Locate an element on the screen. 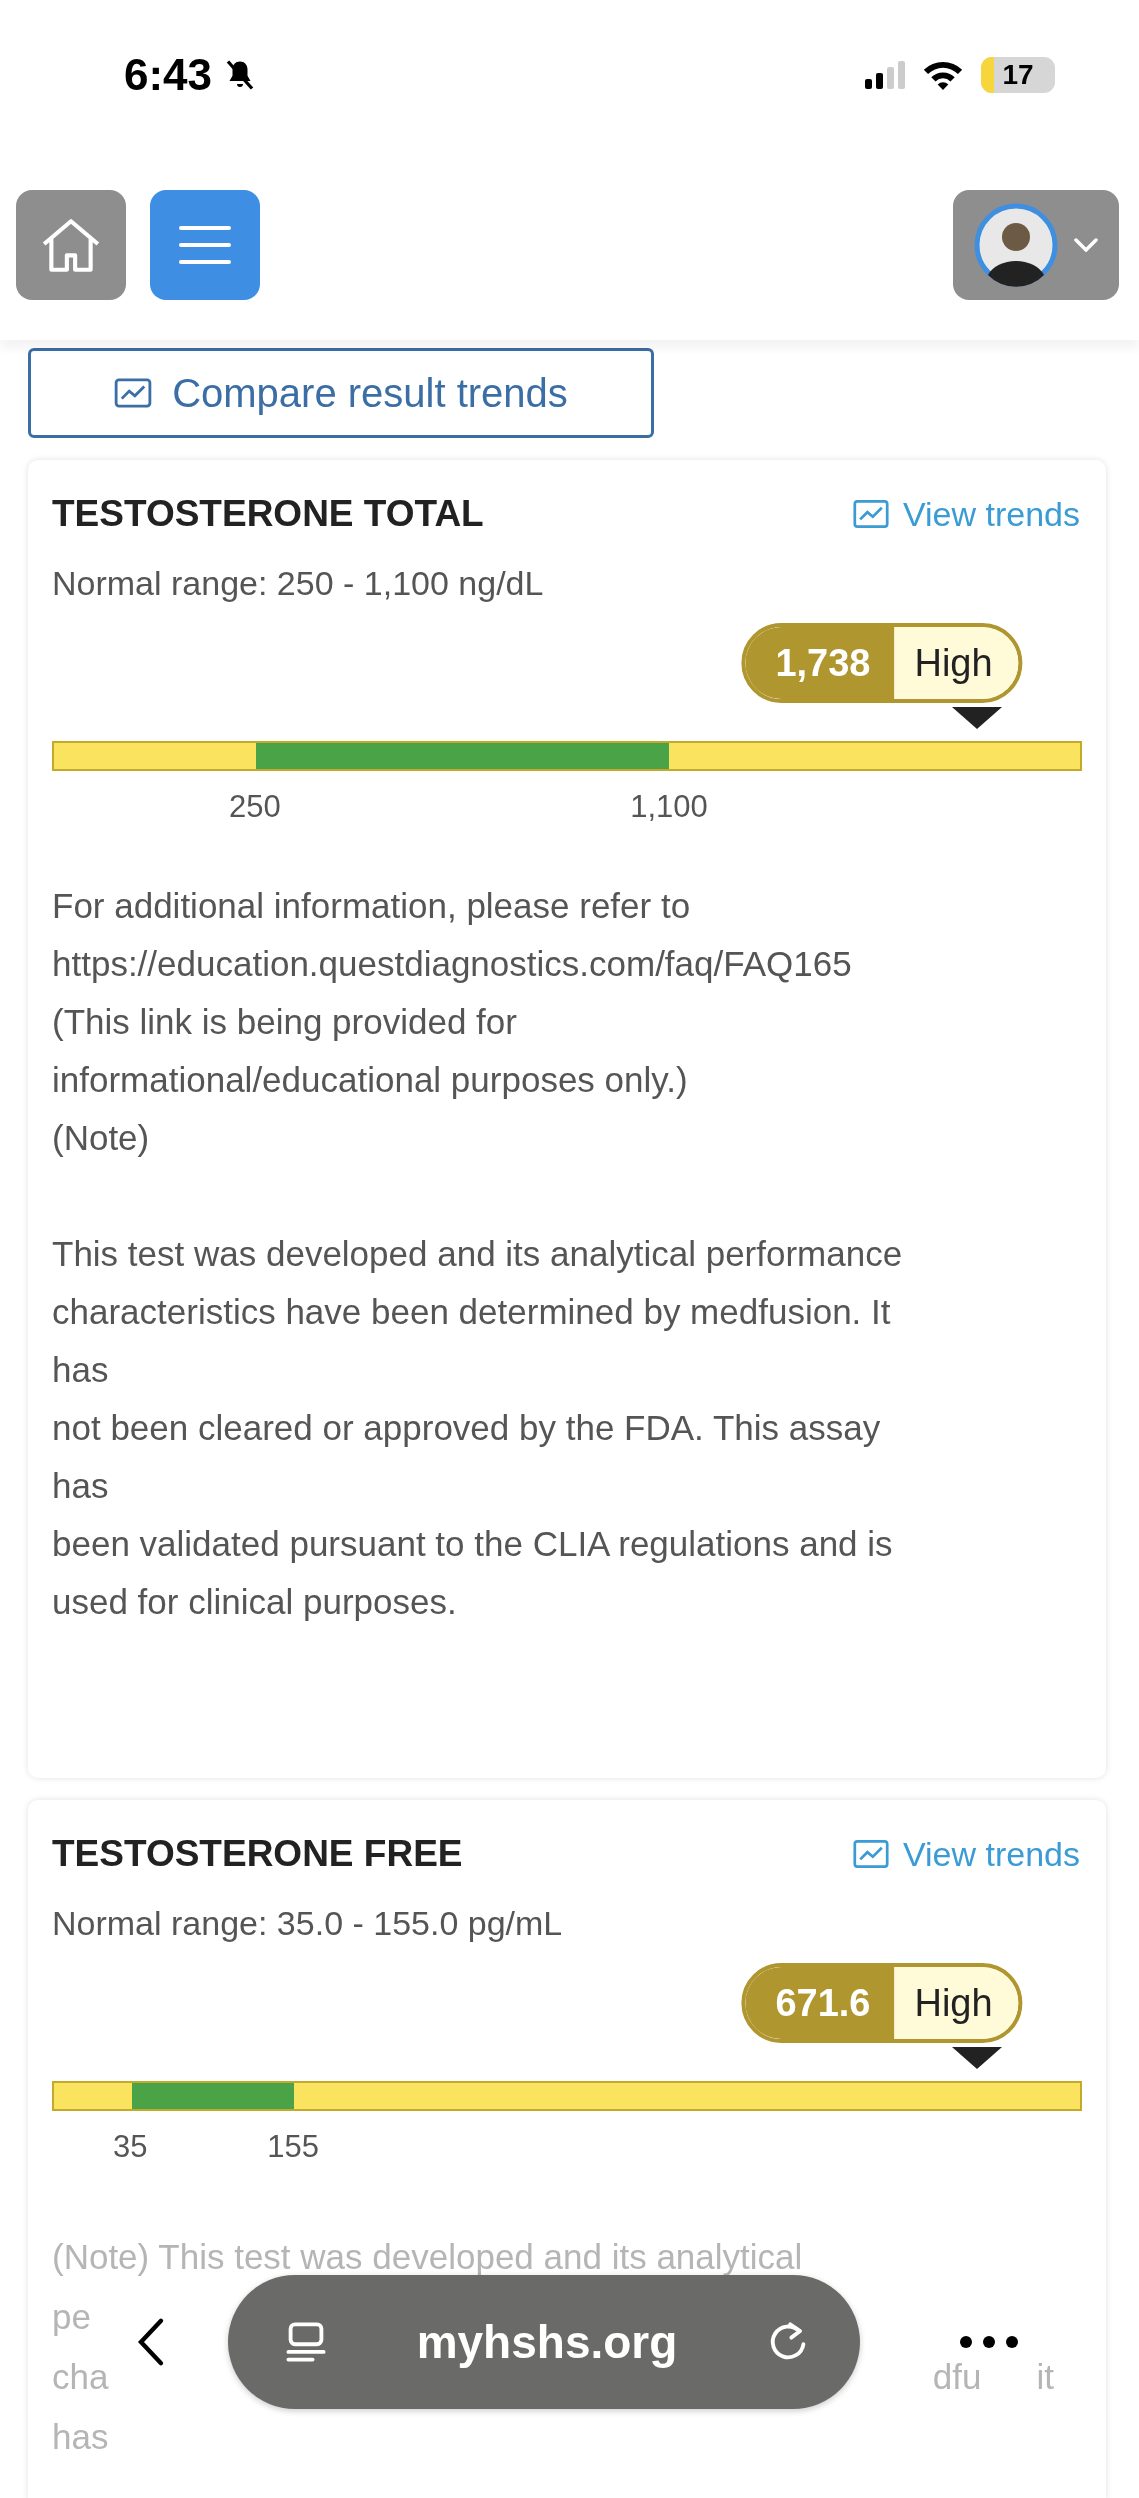 The width and height of the screenshot is (1139, 2498). note-text: (Note) This test was developed and its analytical is located at coordinates (427, 2257).